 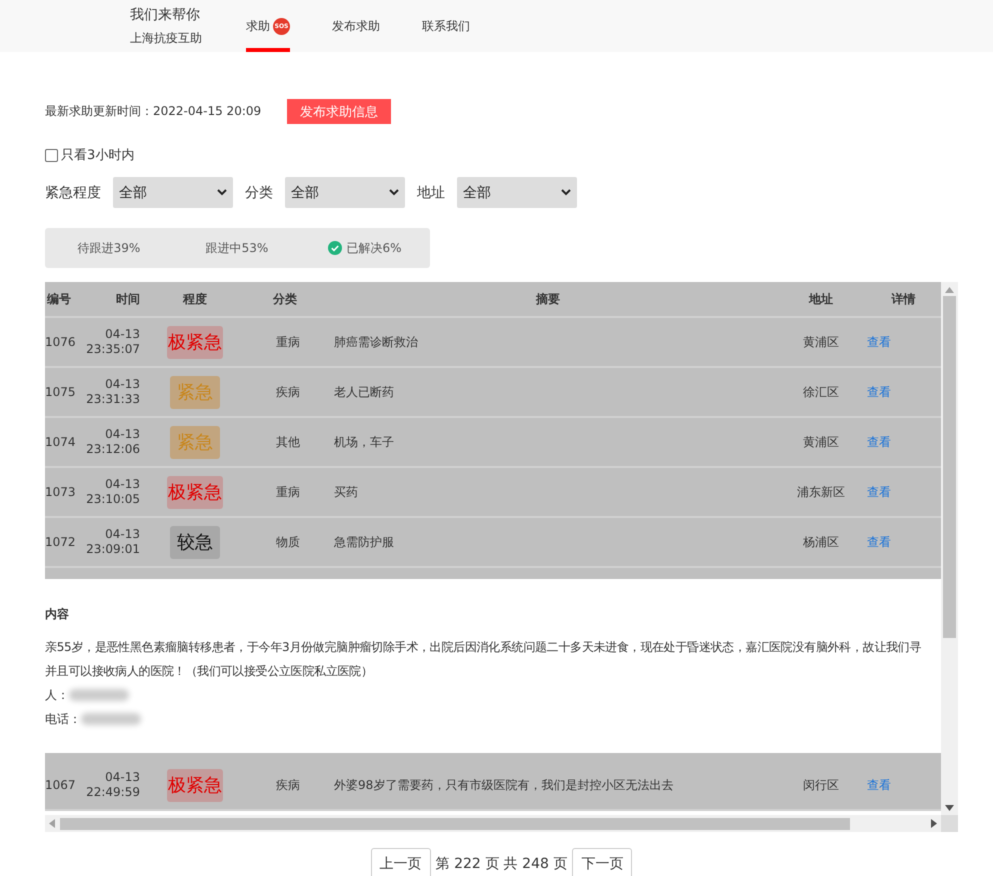 What do you see at coordinates (112, 542) in the screenshot?
I see `time-cell: 04-13 23:09:01` at bounding box center [112, 542].